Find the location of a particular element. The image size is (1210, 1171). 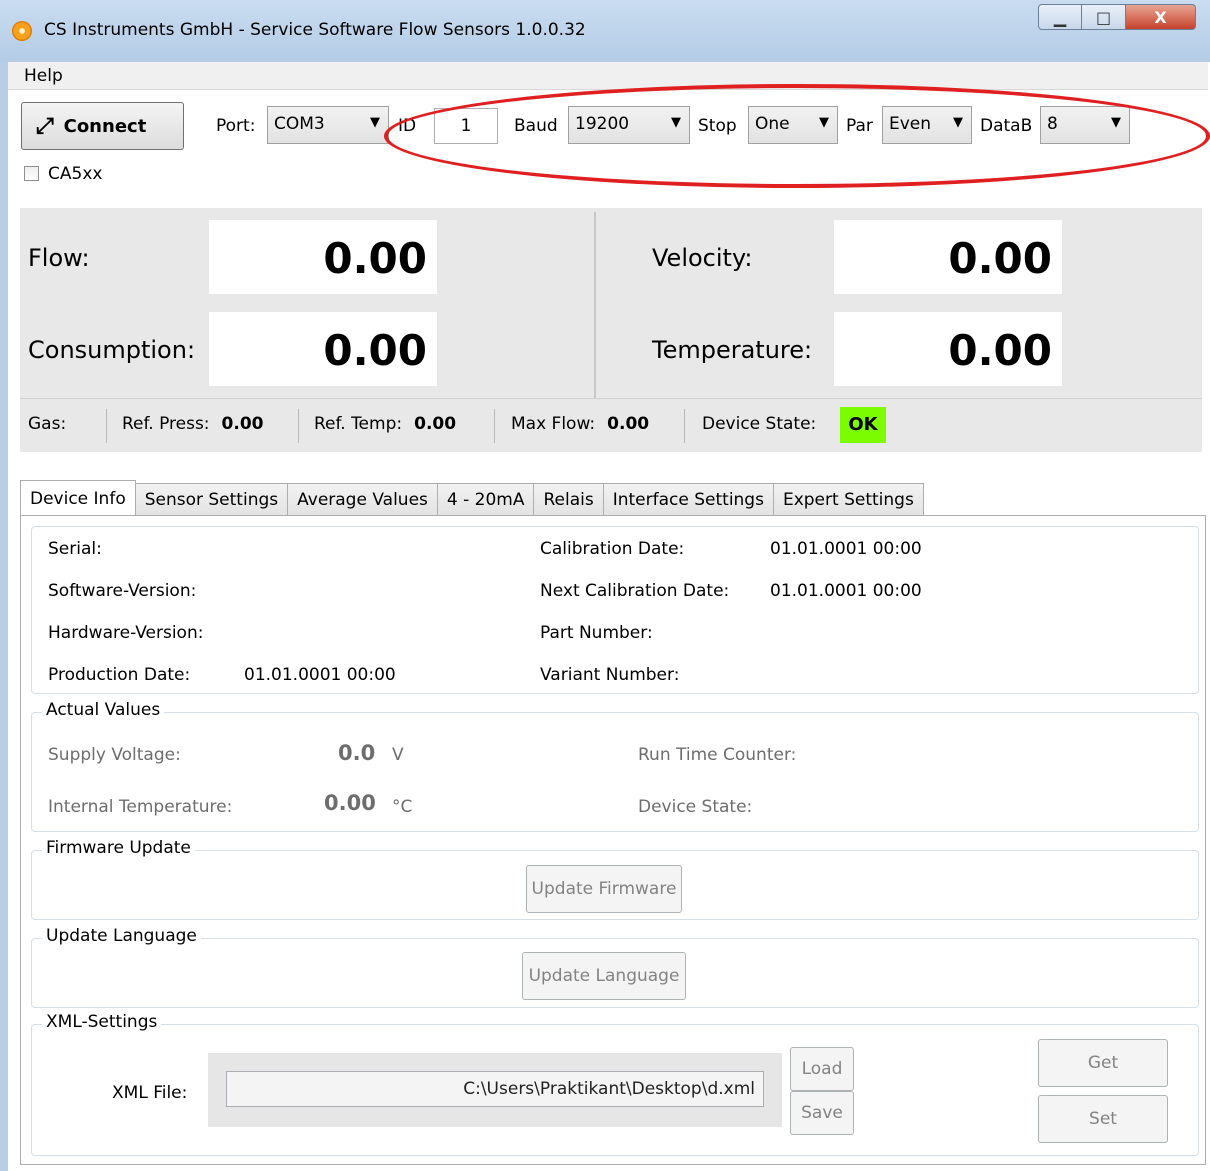

tab-4-20ma: 4 - 20mA is located at coordinates (486, 499).